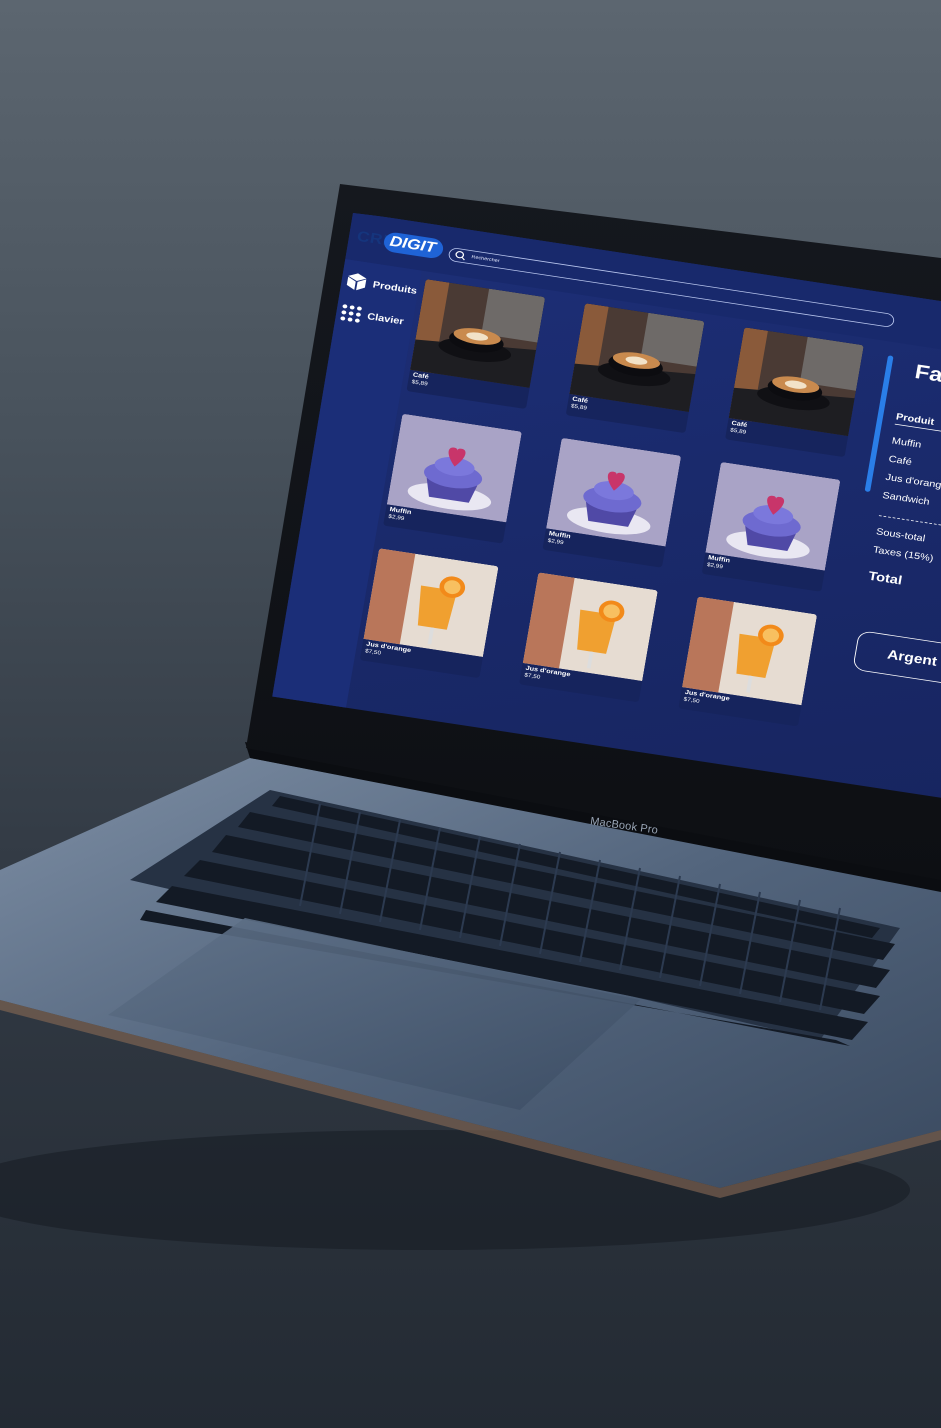  Describe the element at coordinates (903, 553) in the screenshot. I see `invoice-tax-label: Taxes (15%)` at that location.